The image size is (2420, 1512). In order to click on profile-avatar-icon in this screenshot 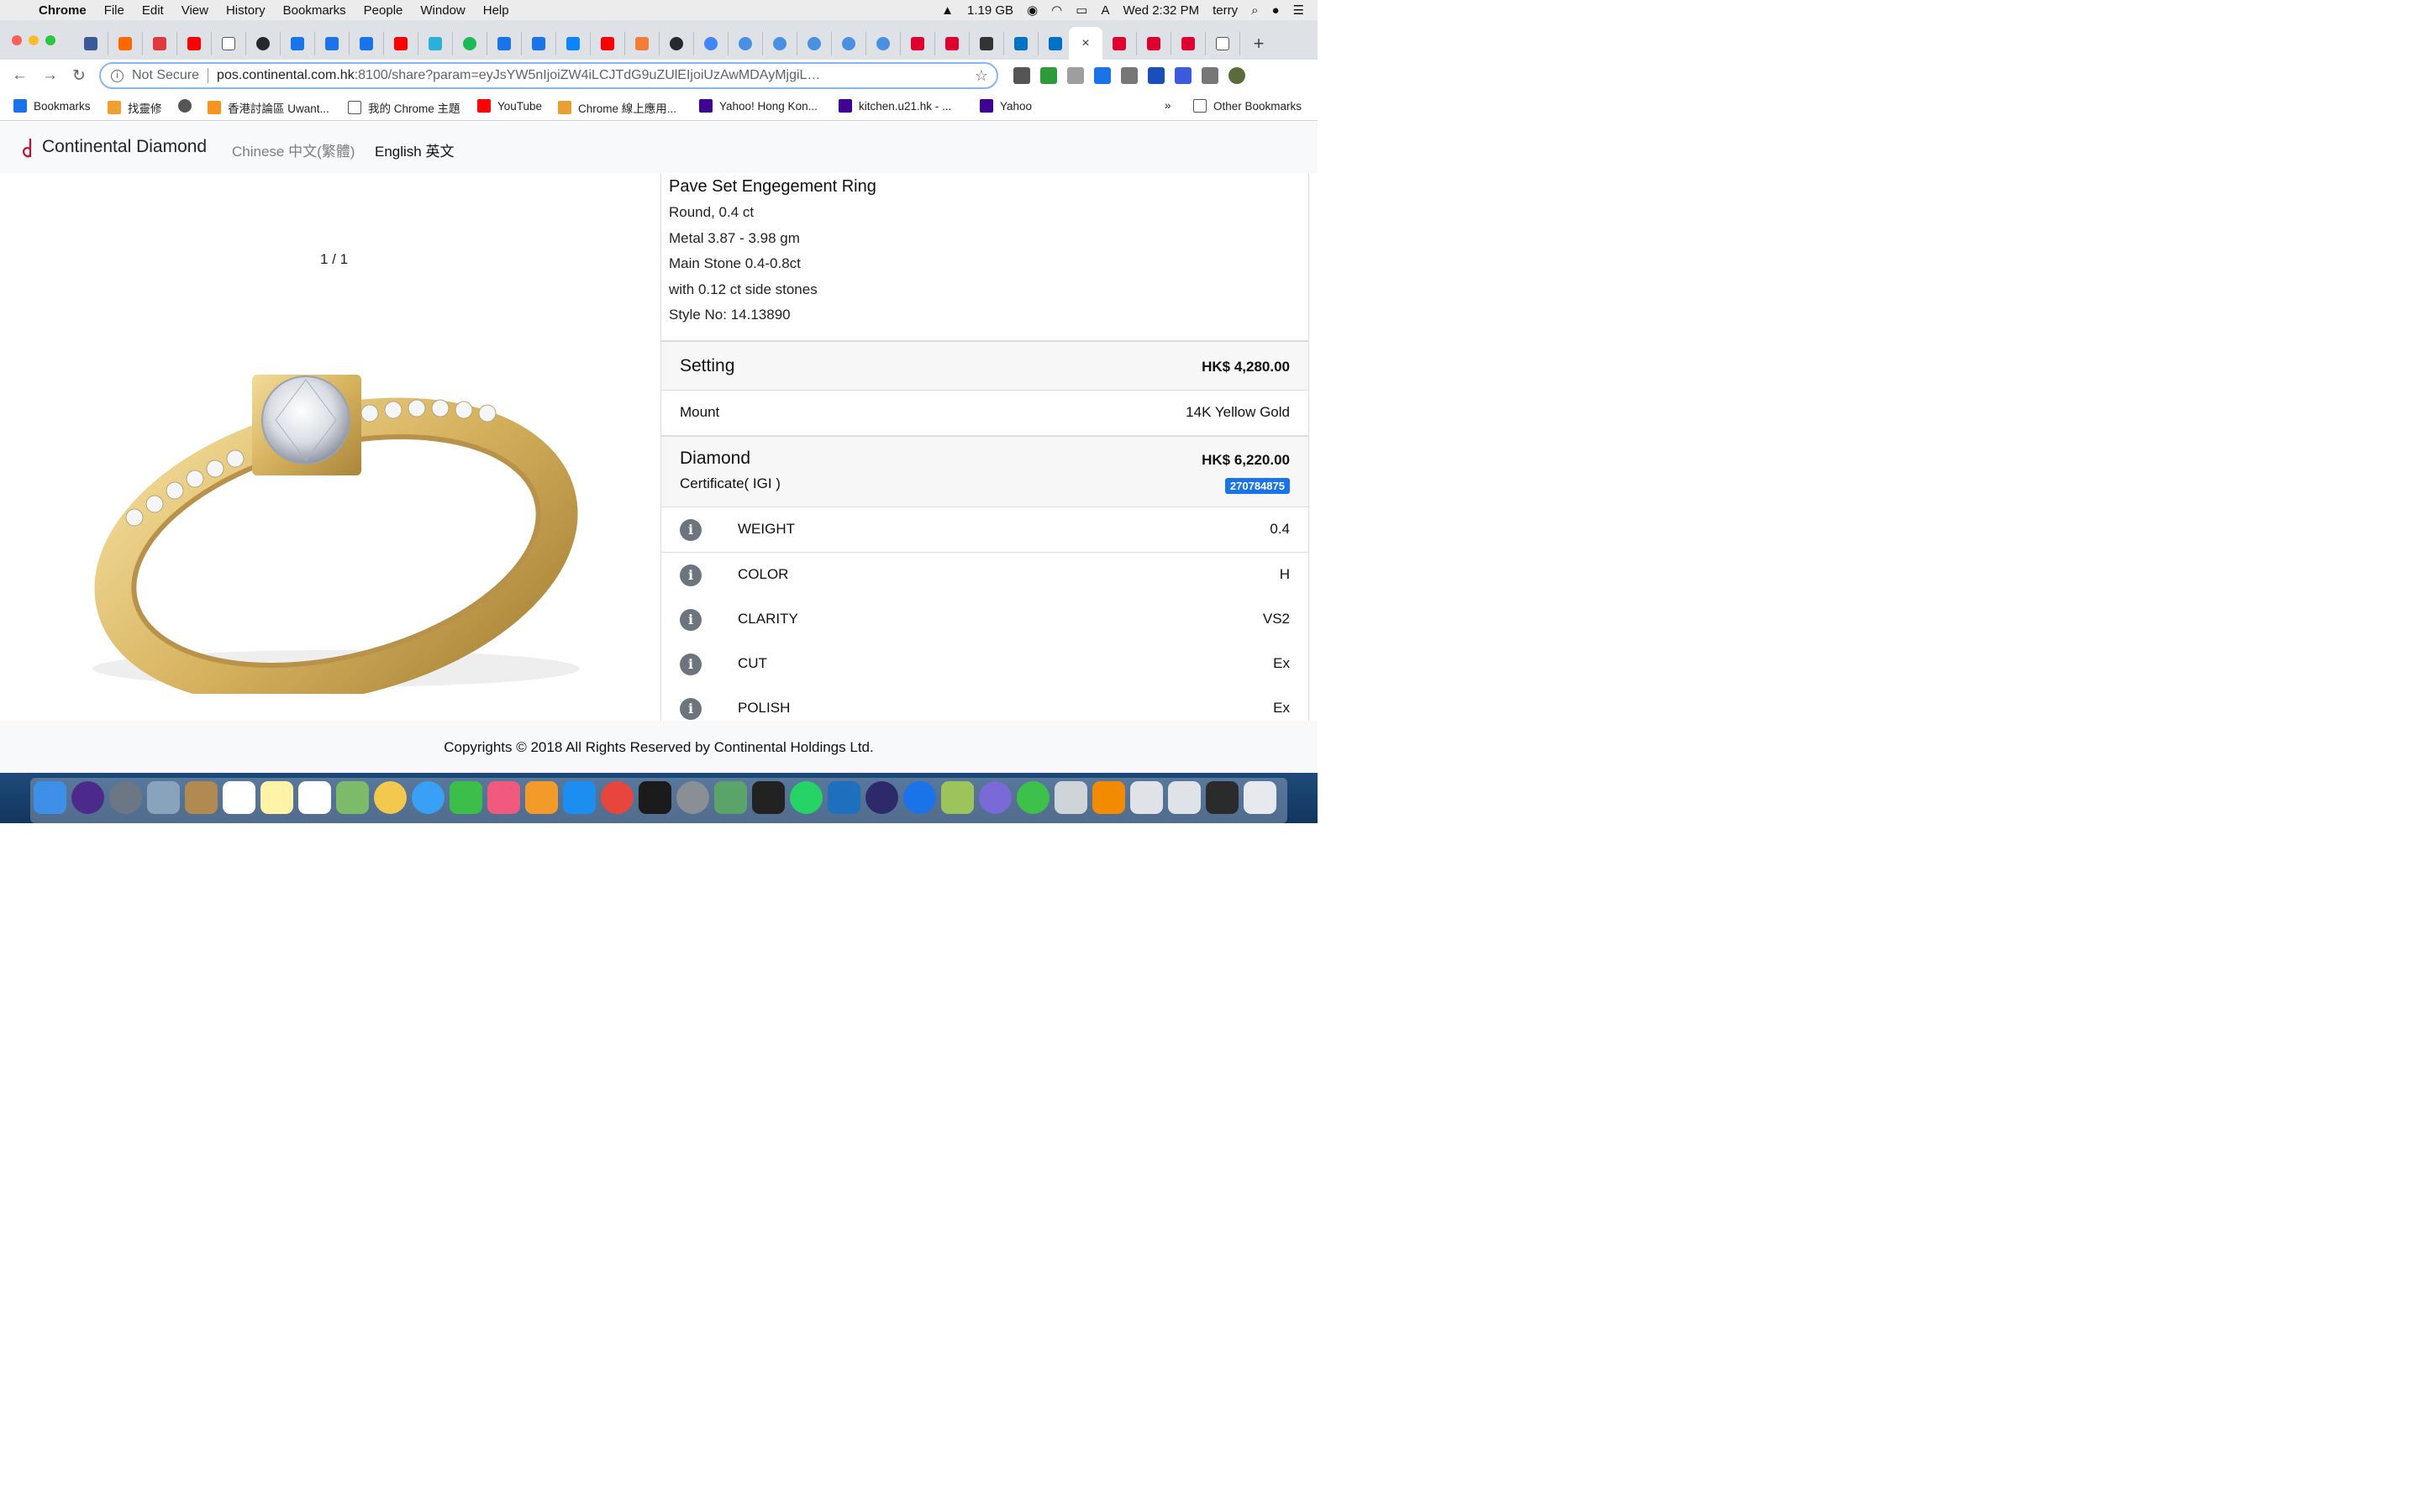, I will do `click(1236, 75)`.